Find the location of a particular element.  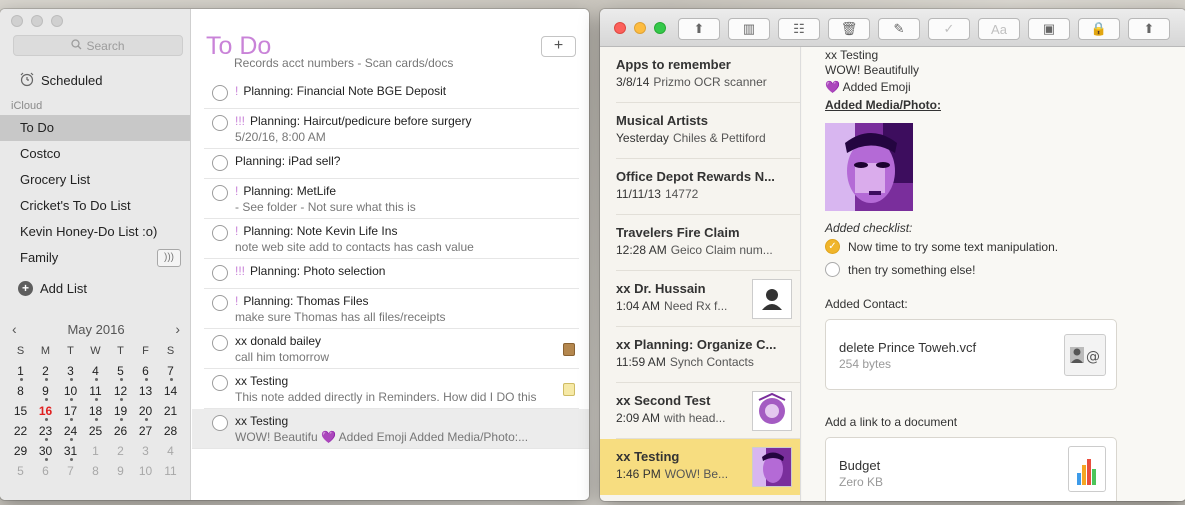

calendar-day: 31 is located at coordinates (70, 452).